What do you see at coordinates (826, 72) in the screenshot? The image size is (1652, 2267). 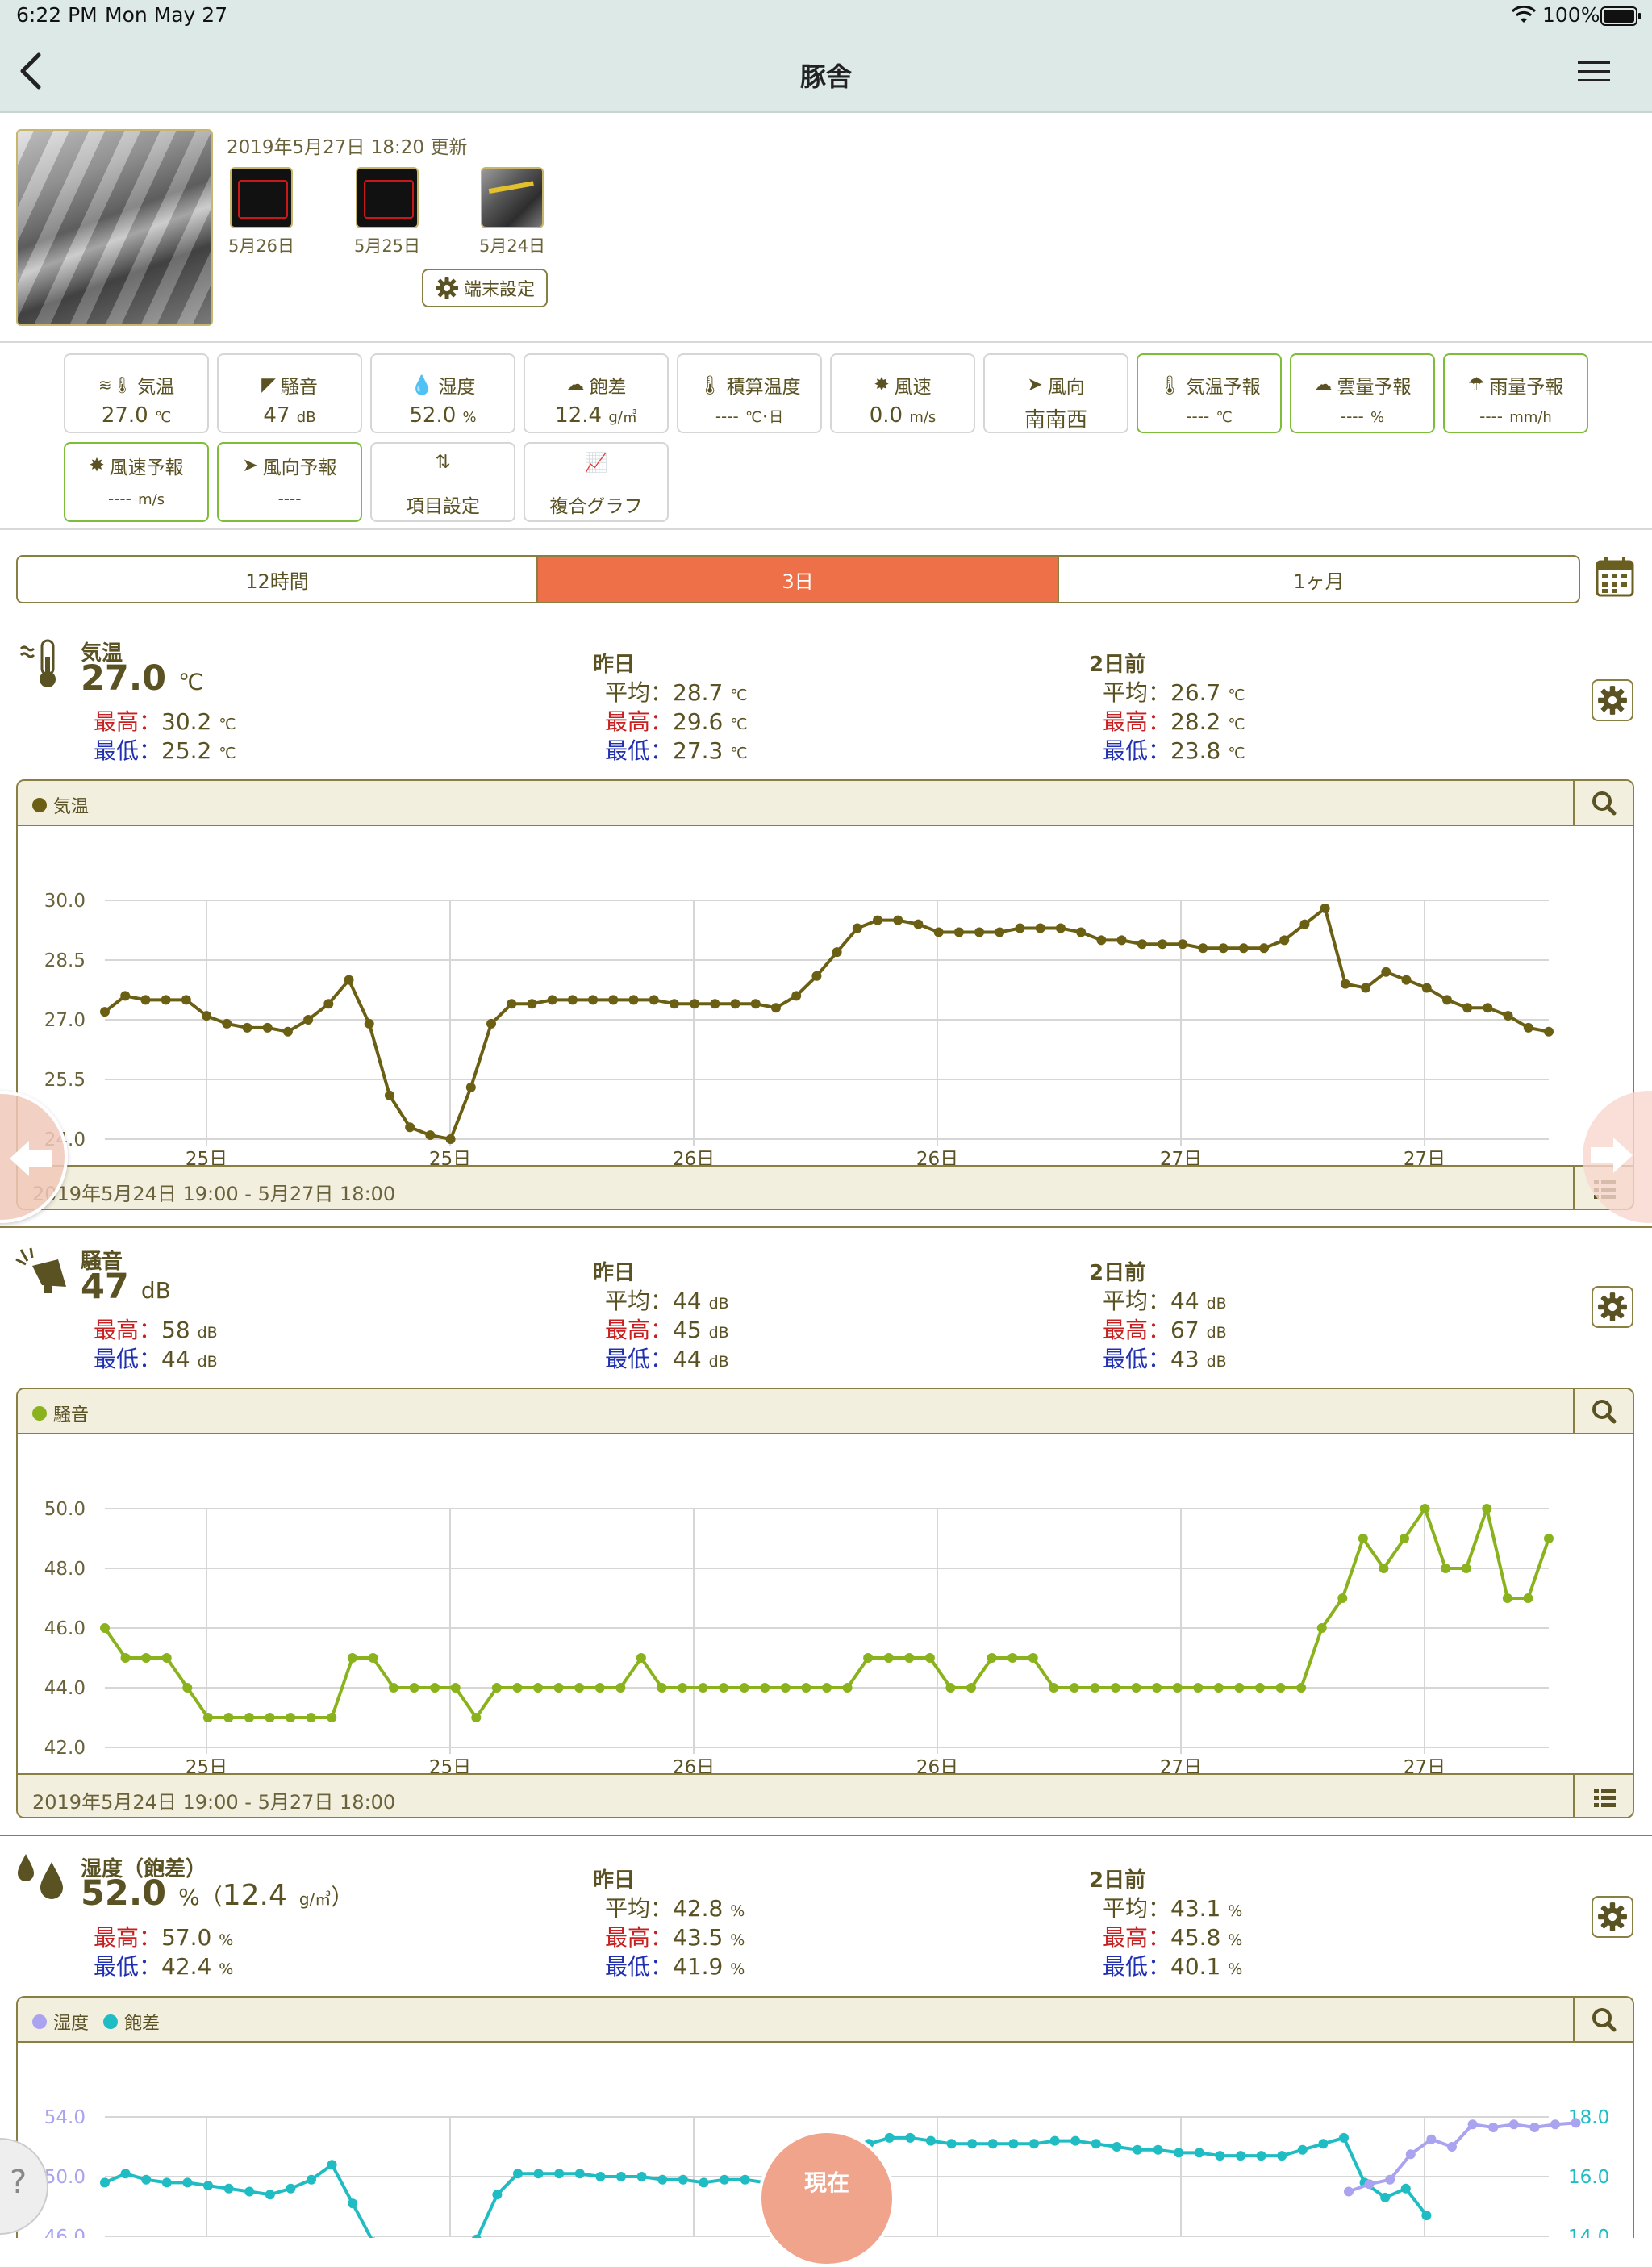 I see `nav-bar: 豚舎` at bounding box center [826, 72].